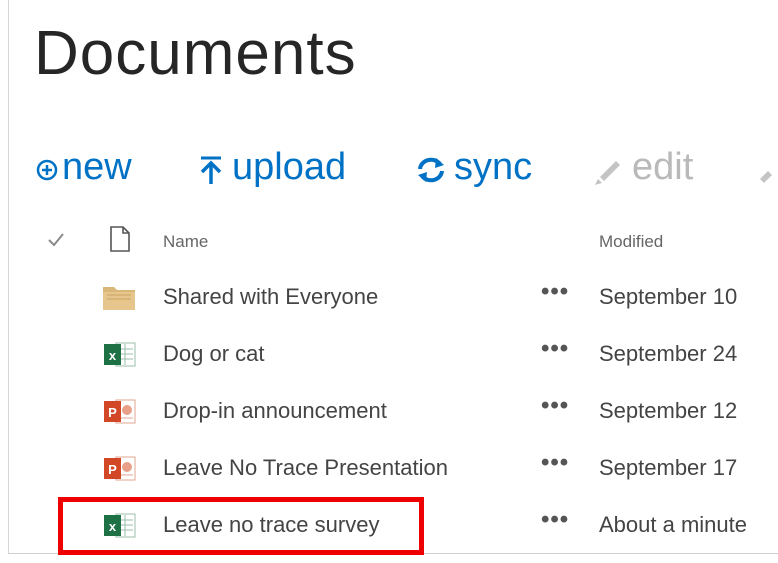  Describe the element at coordinates (305, 468) in the screenshot. I see `file-name-link: Leave No Trace Presentation` at that location.